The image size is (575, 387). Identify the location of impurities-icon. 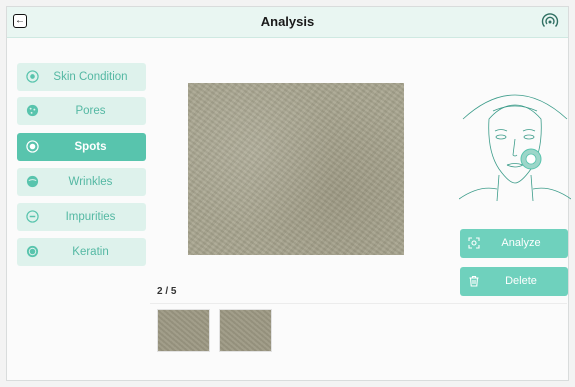
(32, 216).